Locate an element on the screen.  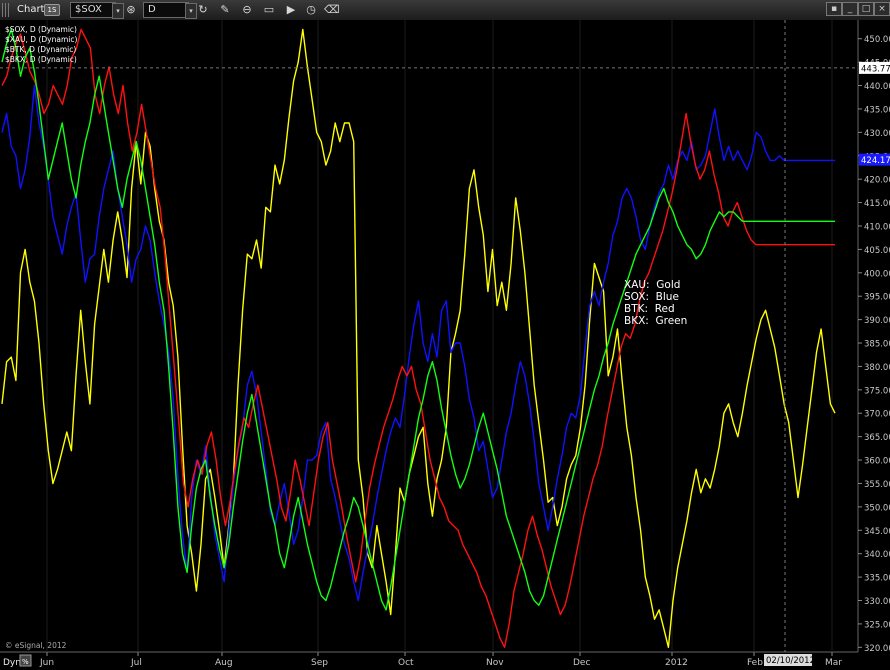
dyn-badge: % is located at coordinates (25, 662).